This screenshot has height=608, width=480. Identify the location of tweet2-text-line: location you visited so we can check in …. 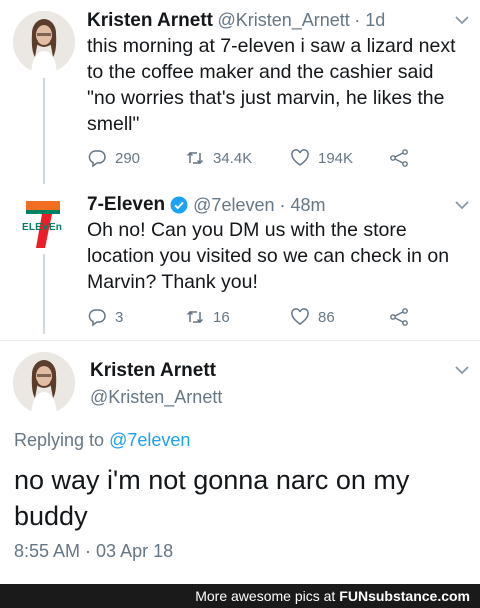
(268, 256).